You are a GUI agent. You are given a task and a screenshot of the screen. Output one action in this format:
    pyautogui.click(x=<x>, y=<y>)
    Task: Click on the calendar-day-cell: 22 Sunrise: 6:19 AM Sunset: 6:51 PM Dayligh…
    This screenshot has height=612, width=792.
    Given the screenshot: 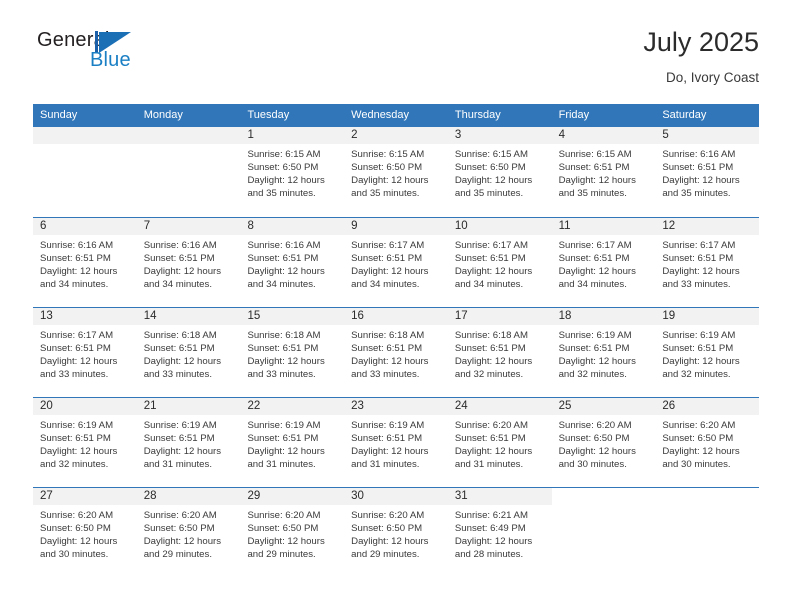 What is the action you would take?
    pyautogui.click(x=292, y=443)
    